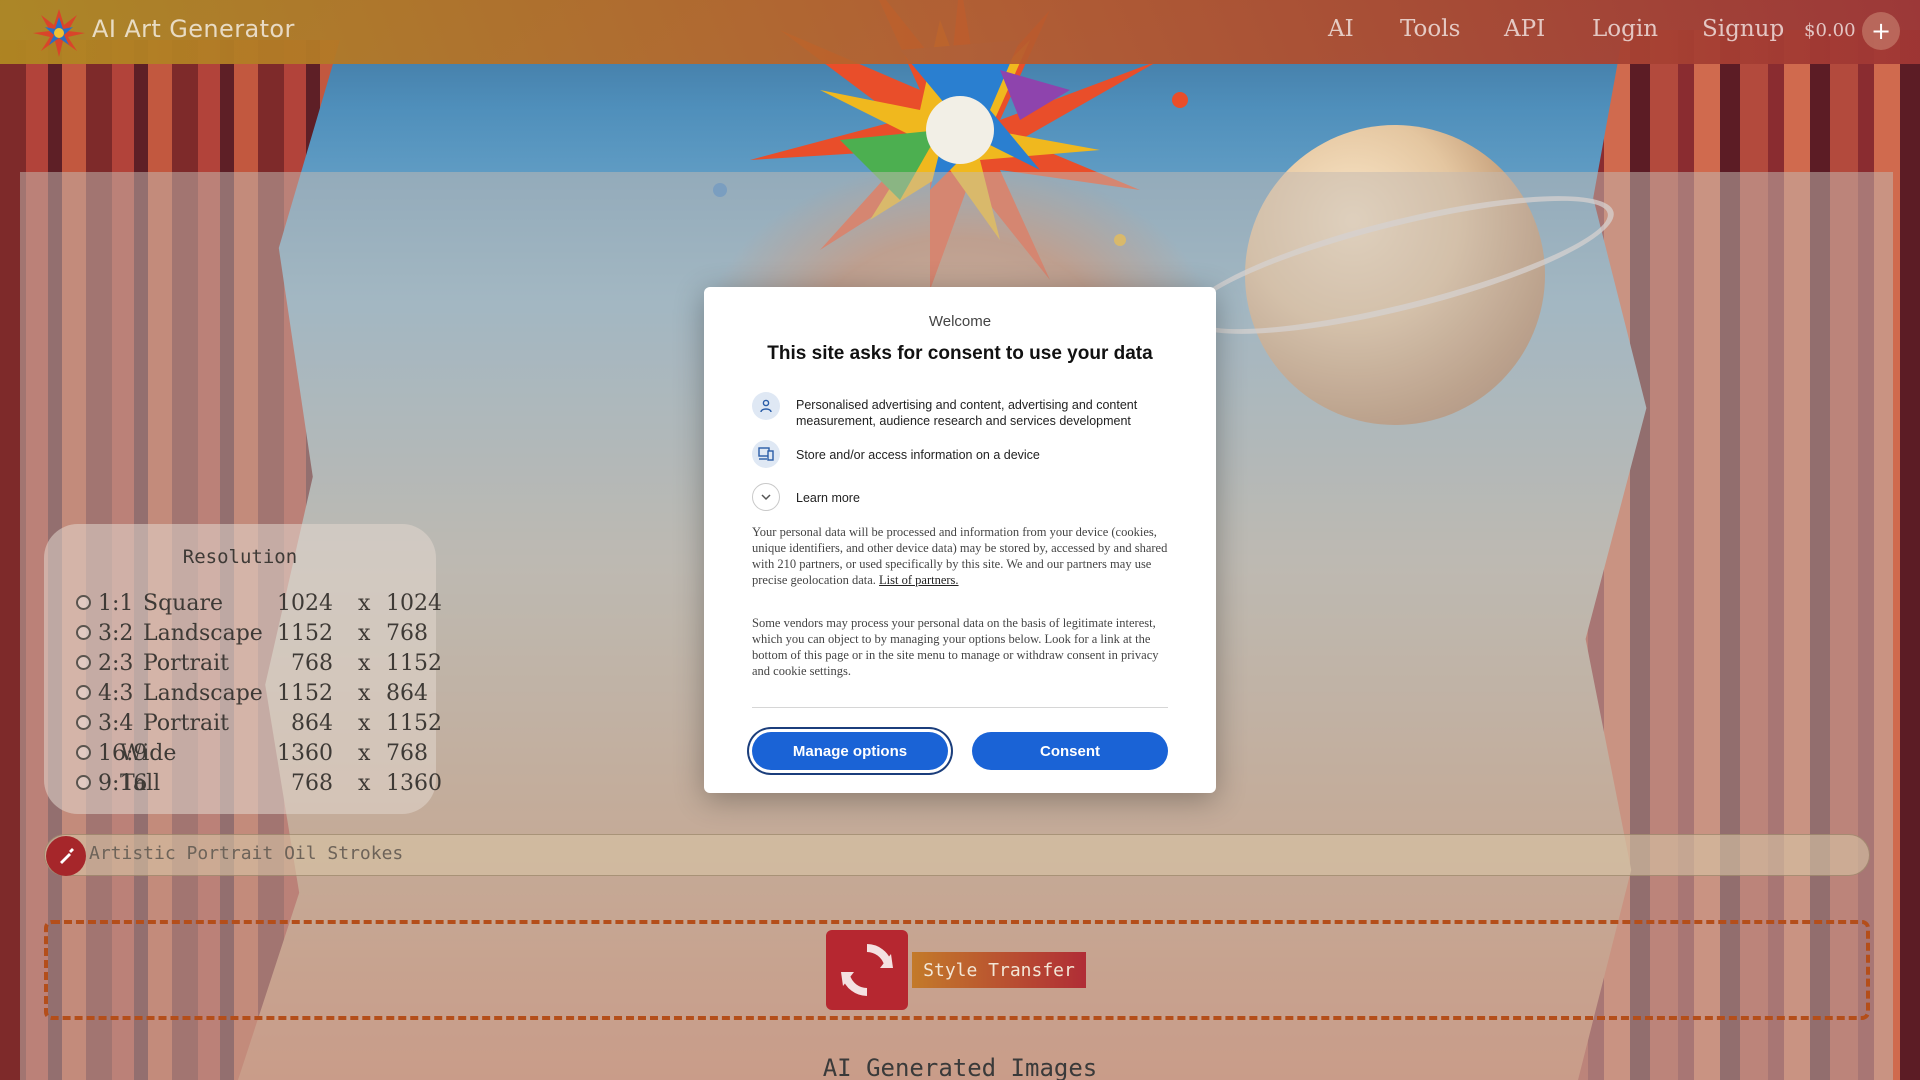 This screenshot has width=1920, height=1080. Describe the element at coordinates (828, 498) in the screenshot. I see `learn-more-label: Learn more` at that location.